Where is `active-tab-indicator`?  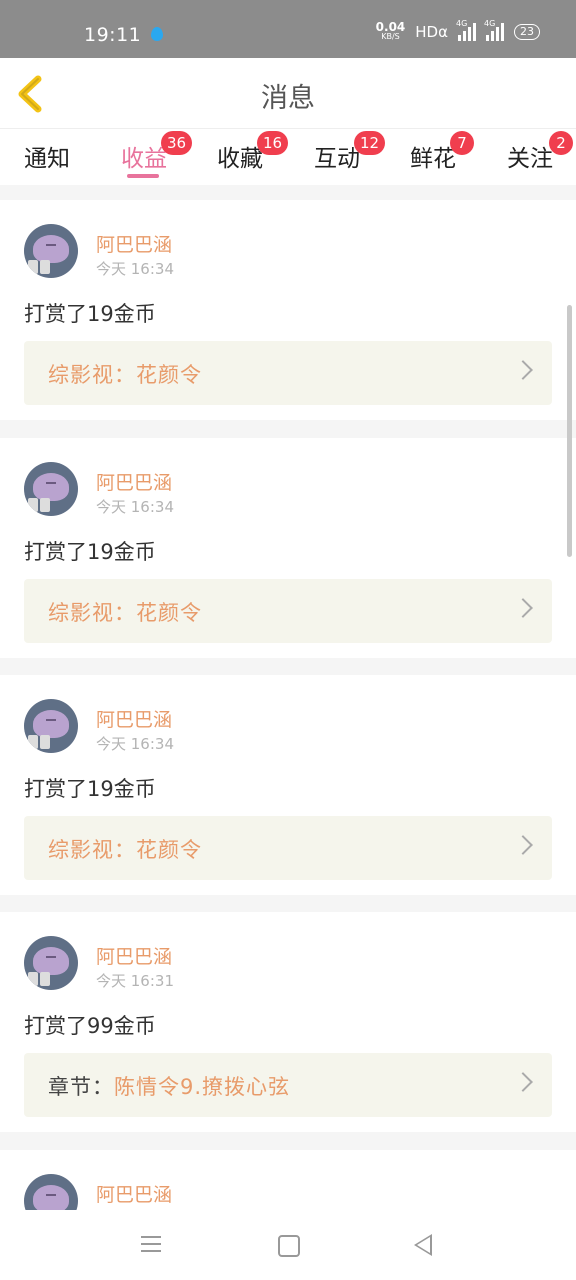 active-tab-indicator is located at coordinates (143, 176).